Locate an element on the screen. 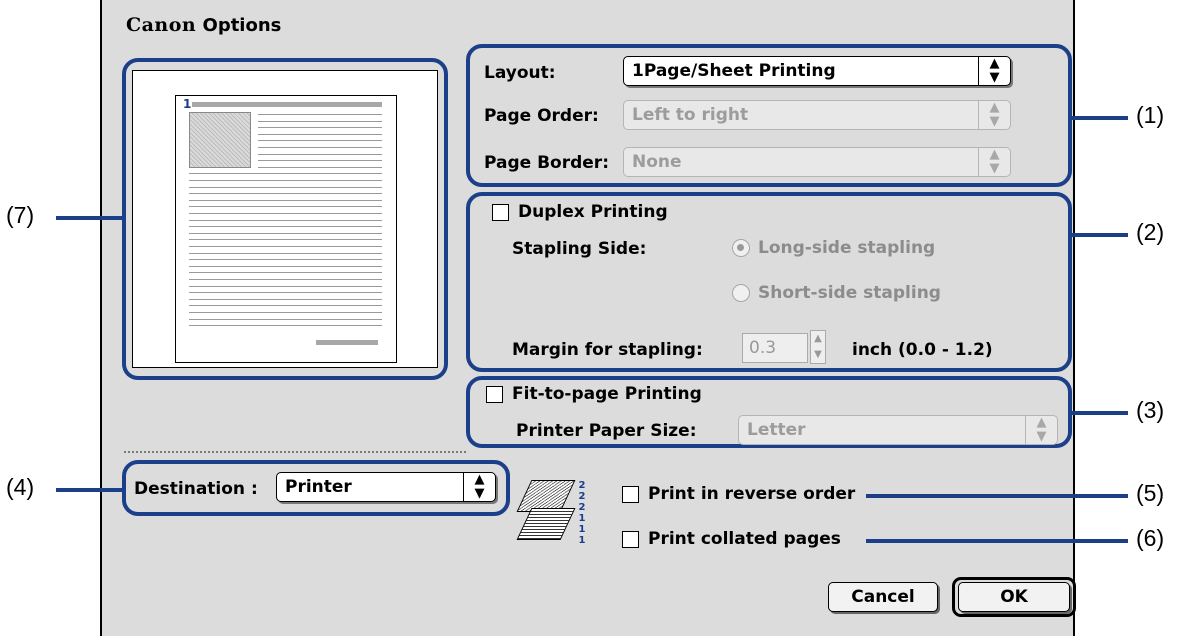 The height and width of the screenshot is (636, 1186). callout-6: (6) is located at coordinates (1150, 538).